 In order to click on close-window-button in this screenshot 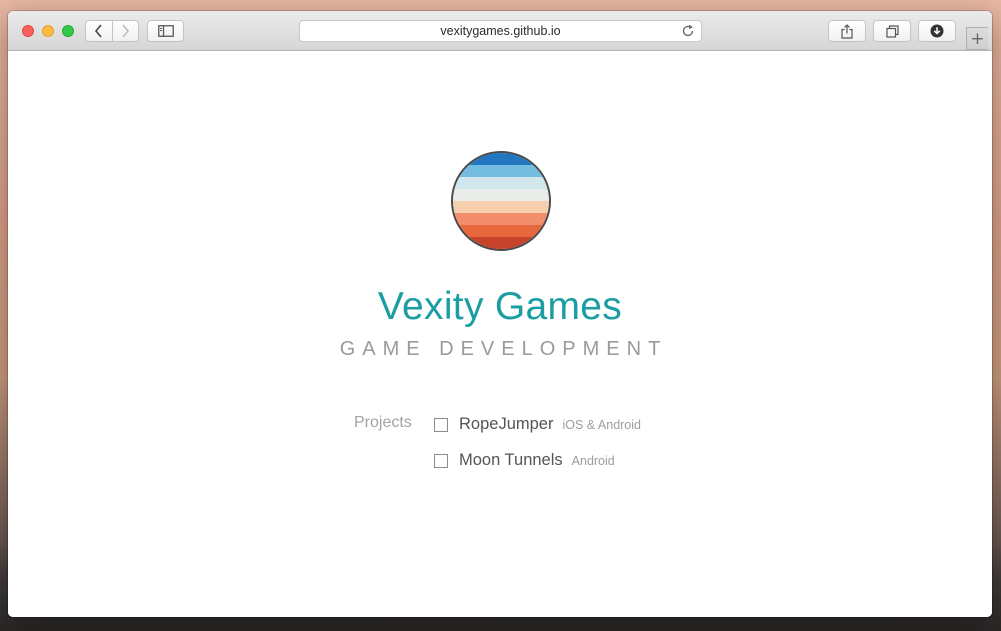, I will do `click(28, 31)`.